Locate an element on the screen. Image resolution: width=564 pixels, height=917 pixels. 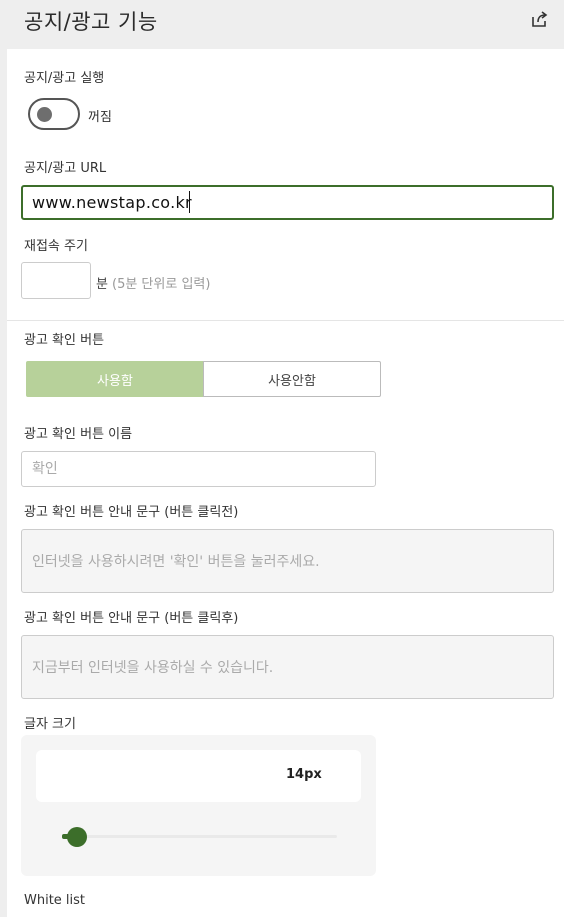
share-icon is located at coordinates (539, 20).